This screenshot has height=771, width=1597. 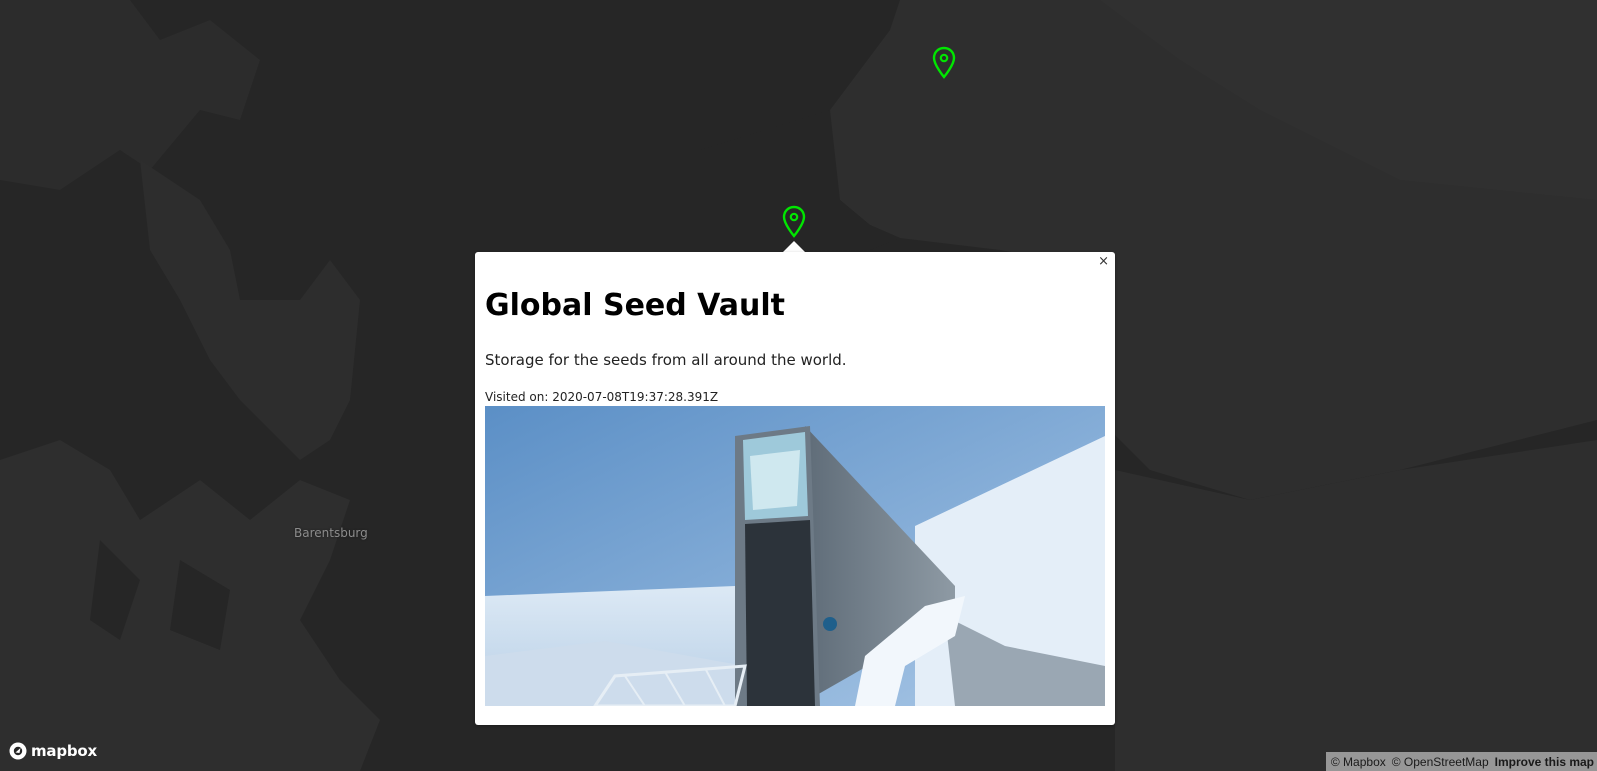 I want to click on attribution-osm-link: © OpenStreetMap, so click(x=1440, y=762).